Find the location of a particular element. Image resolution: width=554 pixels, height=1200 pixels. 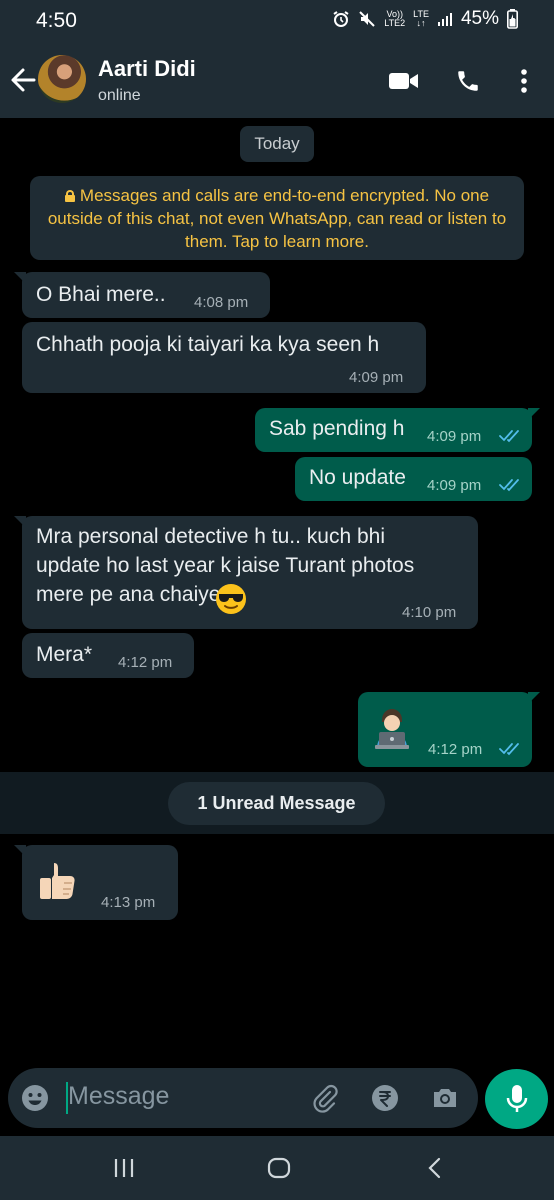

message-text: Chhath pooja ki taiyari ka kya seen h is located at coordinates (208, 344).